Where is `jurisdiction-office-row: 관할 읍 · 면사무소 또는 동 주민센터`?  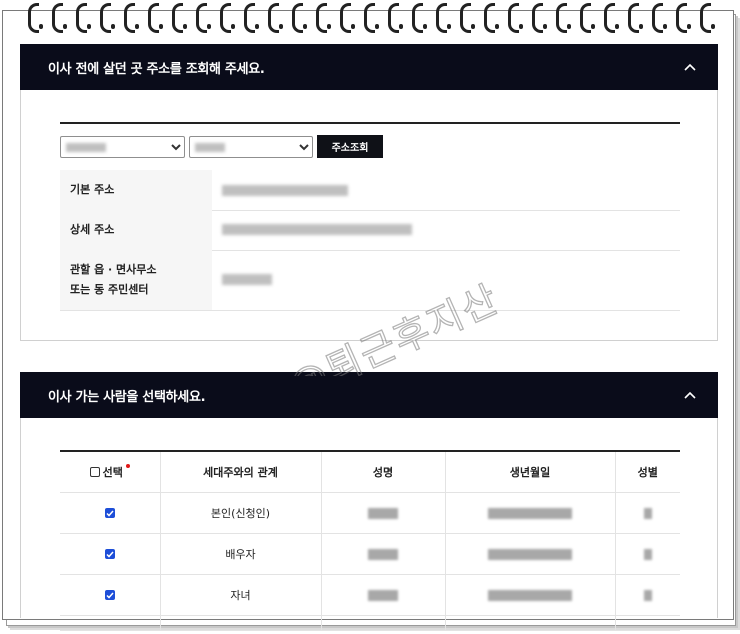 jurisdiction-office-row: 관할 읍 · 면사무소 또는 동 주민센터 is located at coordinates (370, 280).